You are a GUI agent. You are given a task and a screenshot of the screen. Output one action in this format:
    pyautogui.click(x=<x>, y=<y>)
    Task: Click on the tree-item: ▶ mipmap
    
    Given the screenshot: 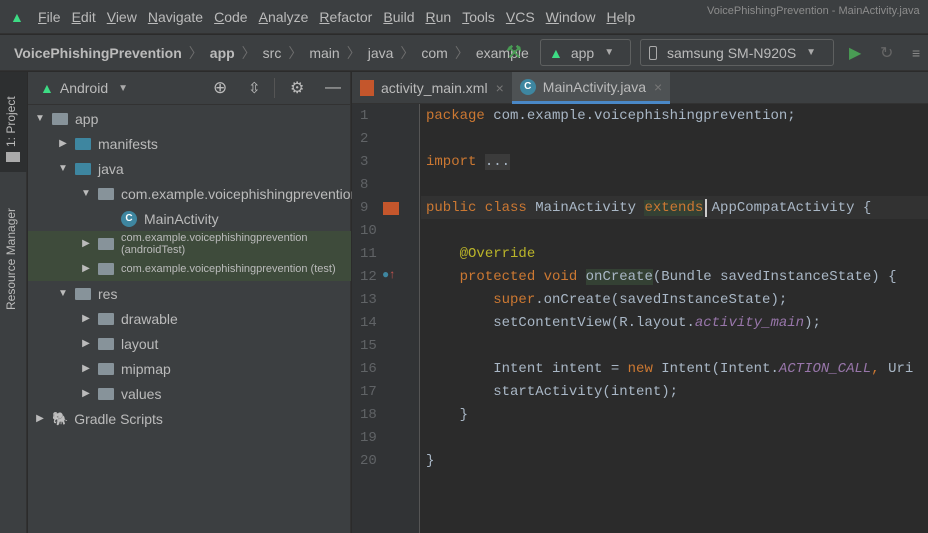 What is the action you would take?
    pyautogui.click(x=189, y=368)
    